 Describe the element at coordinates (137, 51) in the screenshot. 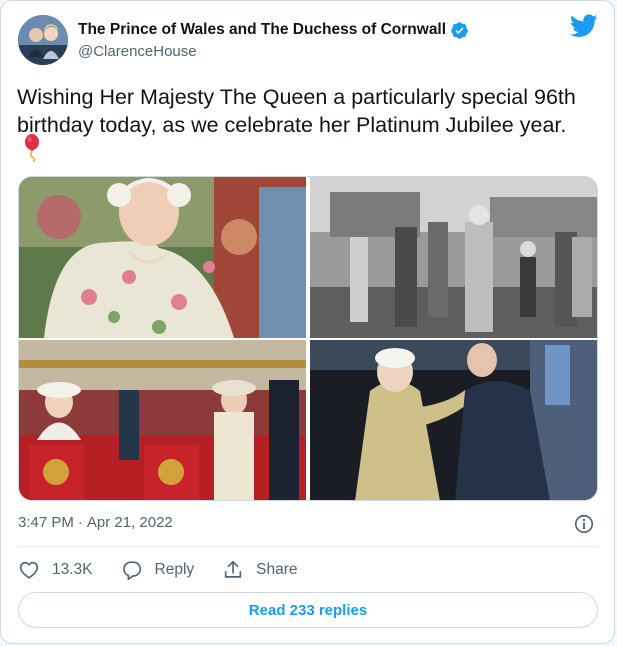

I see `author-handle: @ClarenceHouse` at that location.